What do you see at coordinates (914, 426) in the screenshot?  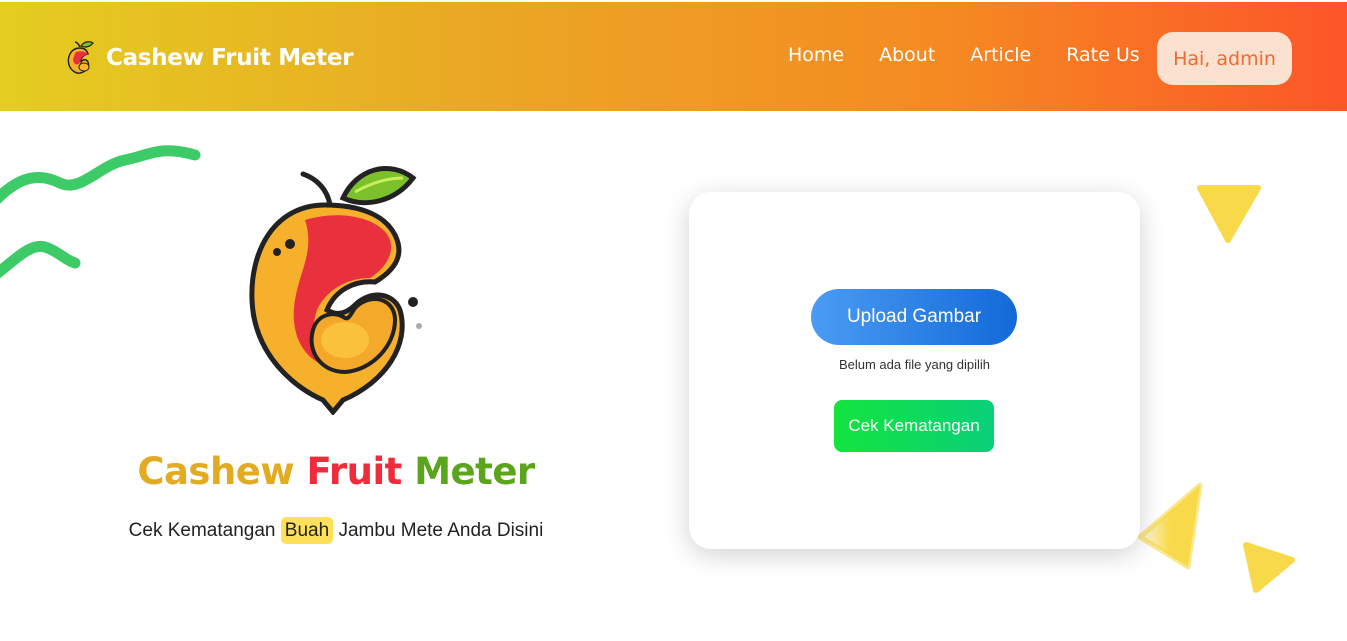 I see `check-ripeness-button: Cek Kematangan` at bounding box center [914, 426].